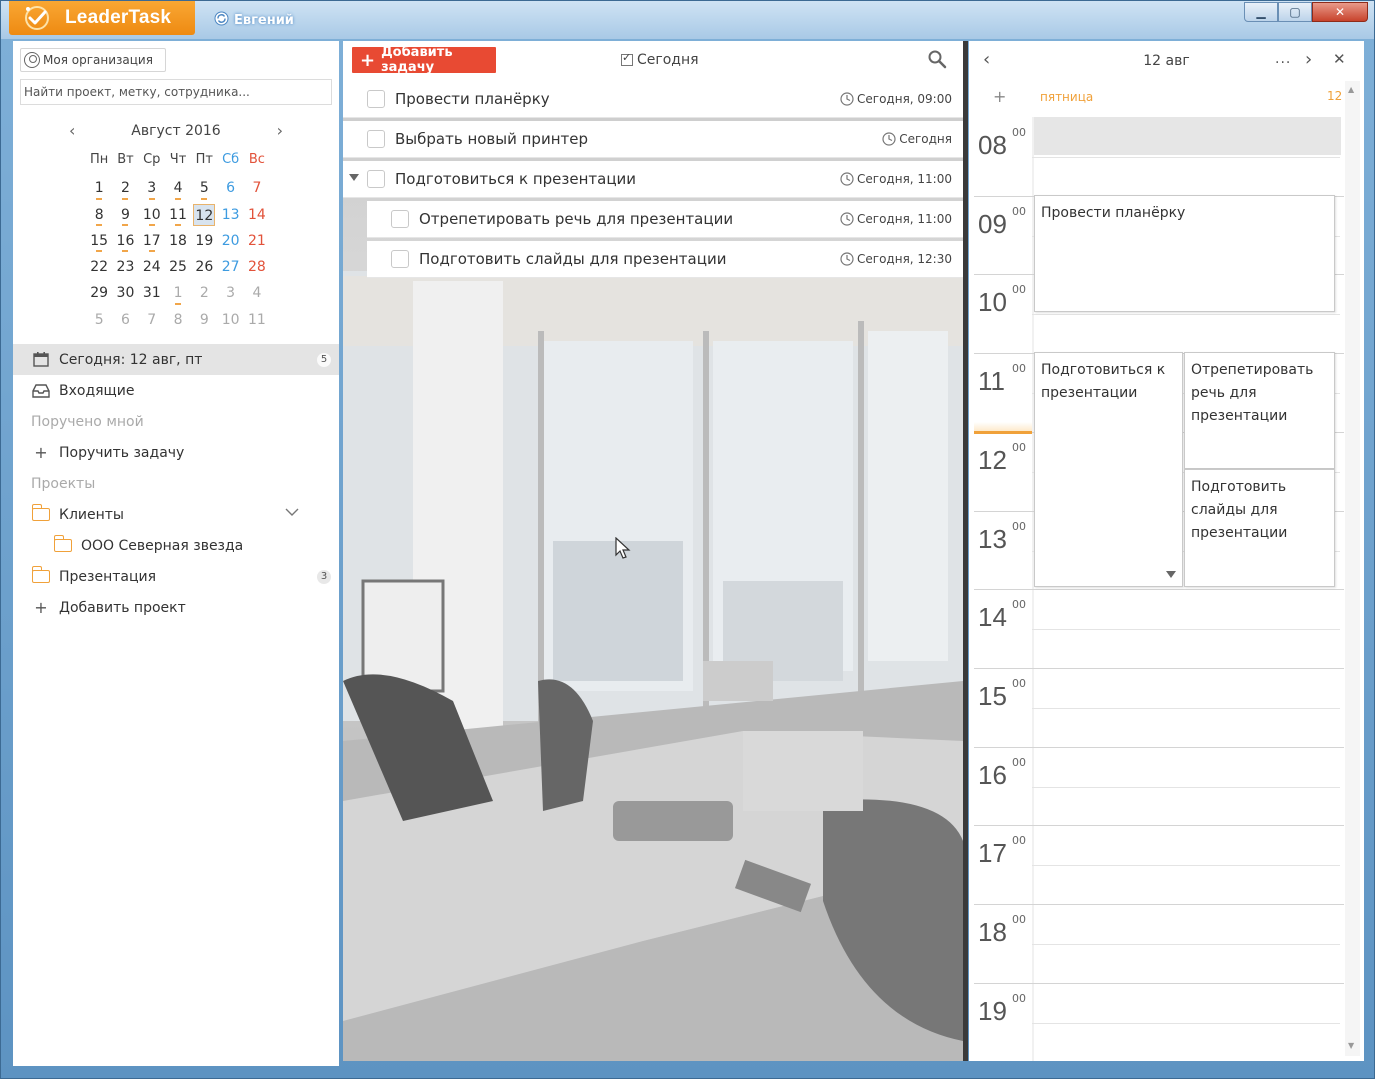 The height and width of the screenshot is (1079, 1375). I want to click on task-row: Выбрать новый принтер Сегодня, so click(653, 139).